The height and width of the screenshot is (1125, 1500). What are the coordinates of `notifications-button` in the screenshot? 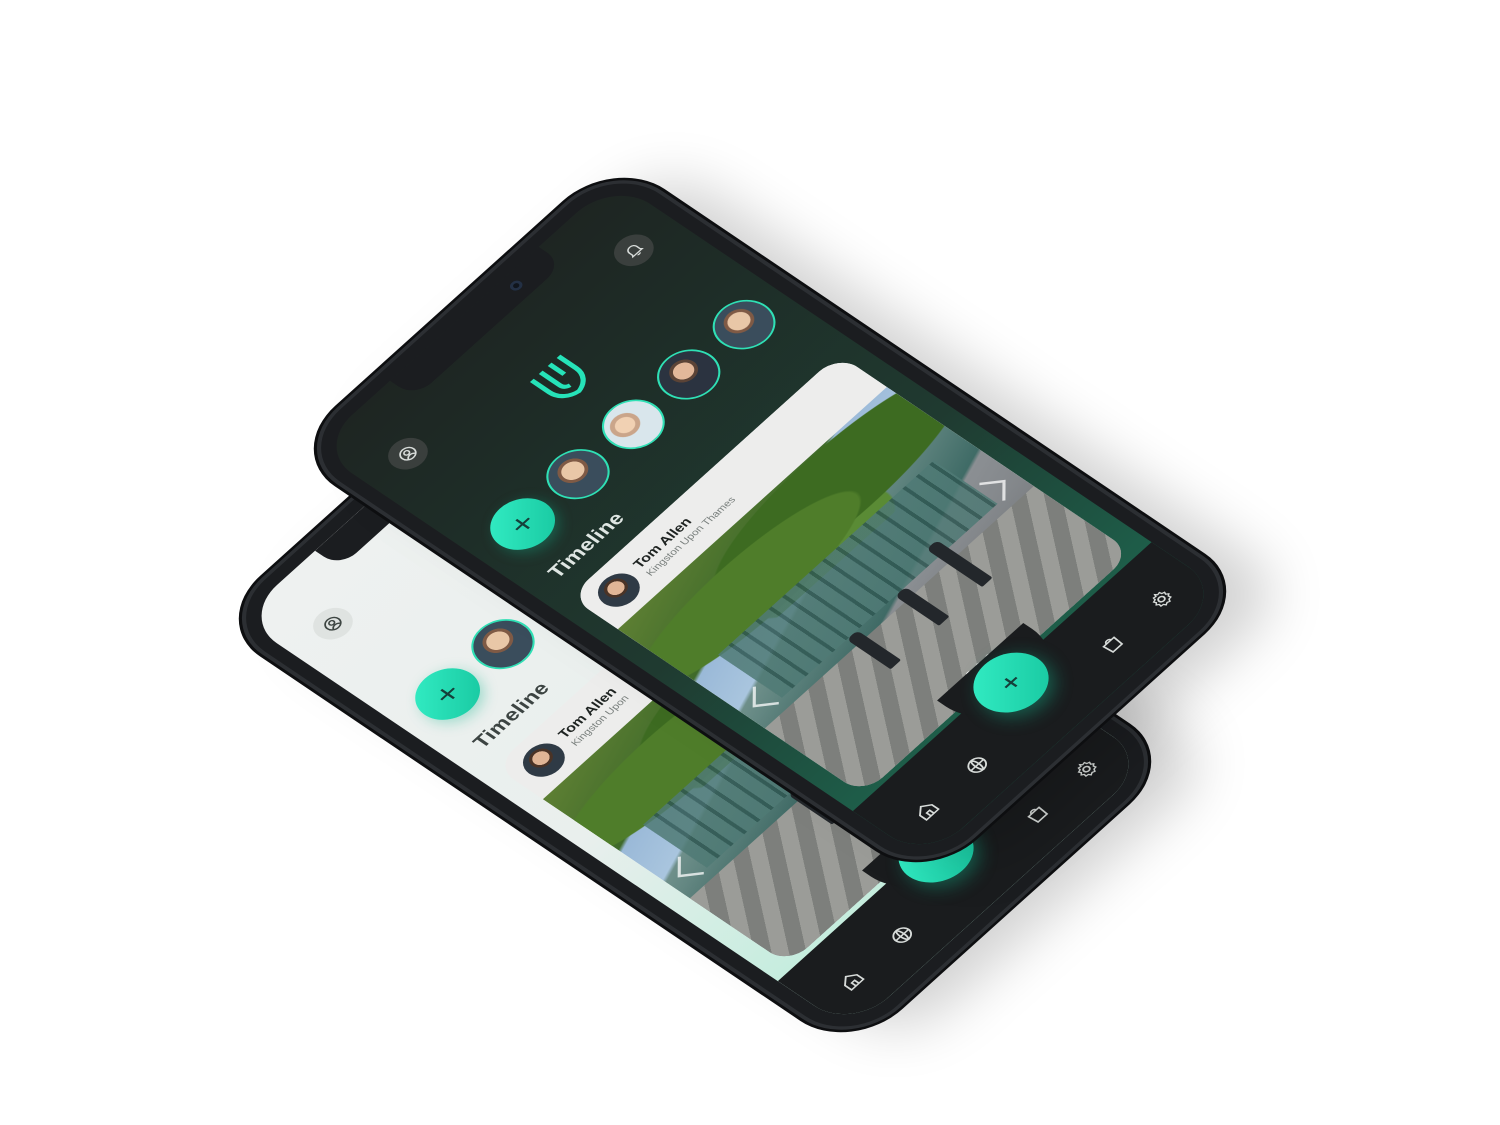 It's located at (633, 250).